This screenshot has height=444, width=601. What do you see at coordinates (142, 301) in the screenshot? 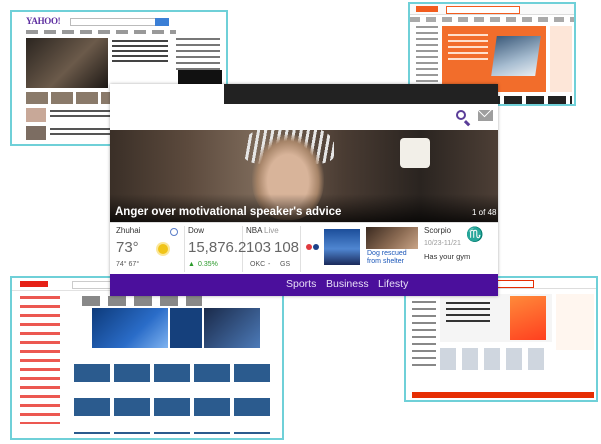
I see `youtube-channel-tabs` at bounding box center [142, 301].